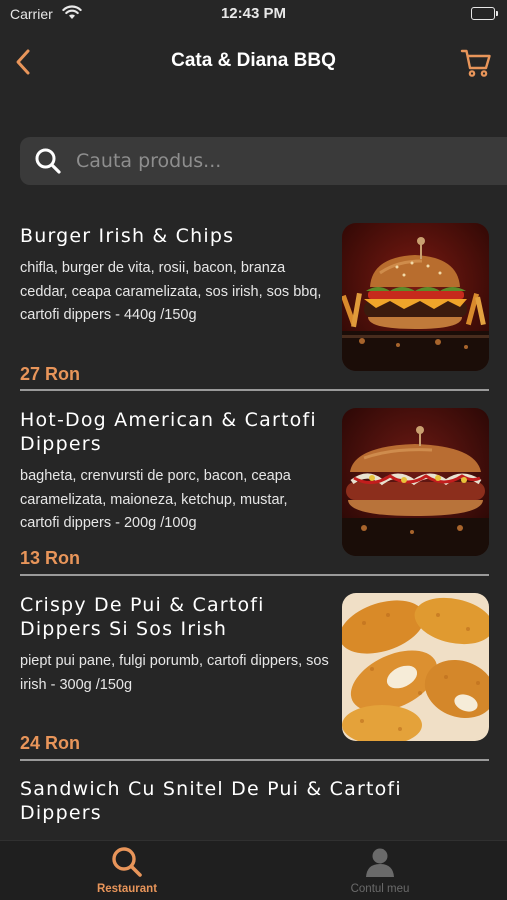 The width and height of the screenshot is (507, 900). I want to click on chevron-left-icon, so click(23, 62).